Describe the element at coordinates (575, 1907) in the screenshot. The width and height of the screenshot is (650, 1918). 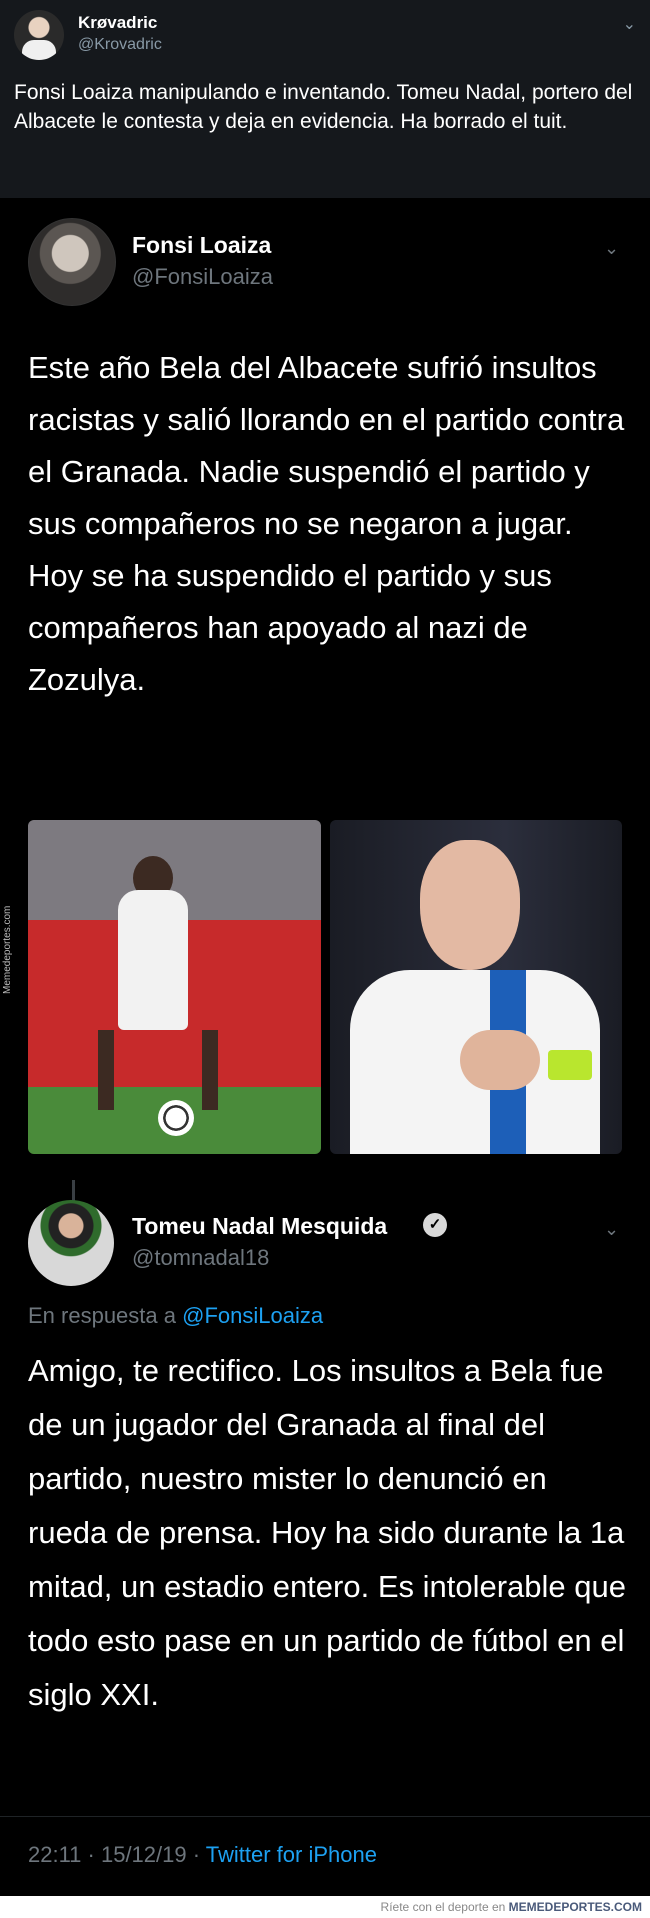
I see `footer-brand-link: MEMEDEPORTES.COM` at that location.